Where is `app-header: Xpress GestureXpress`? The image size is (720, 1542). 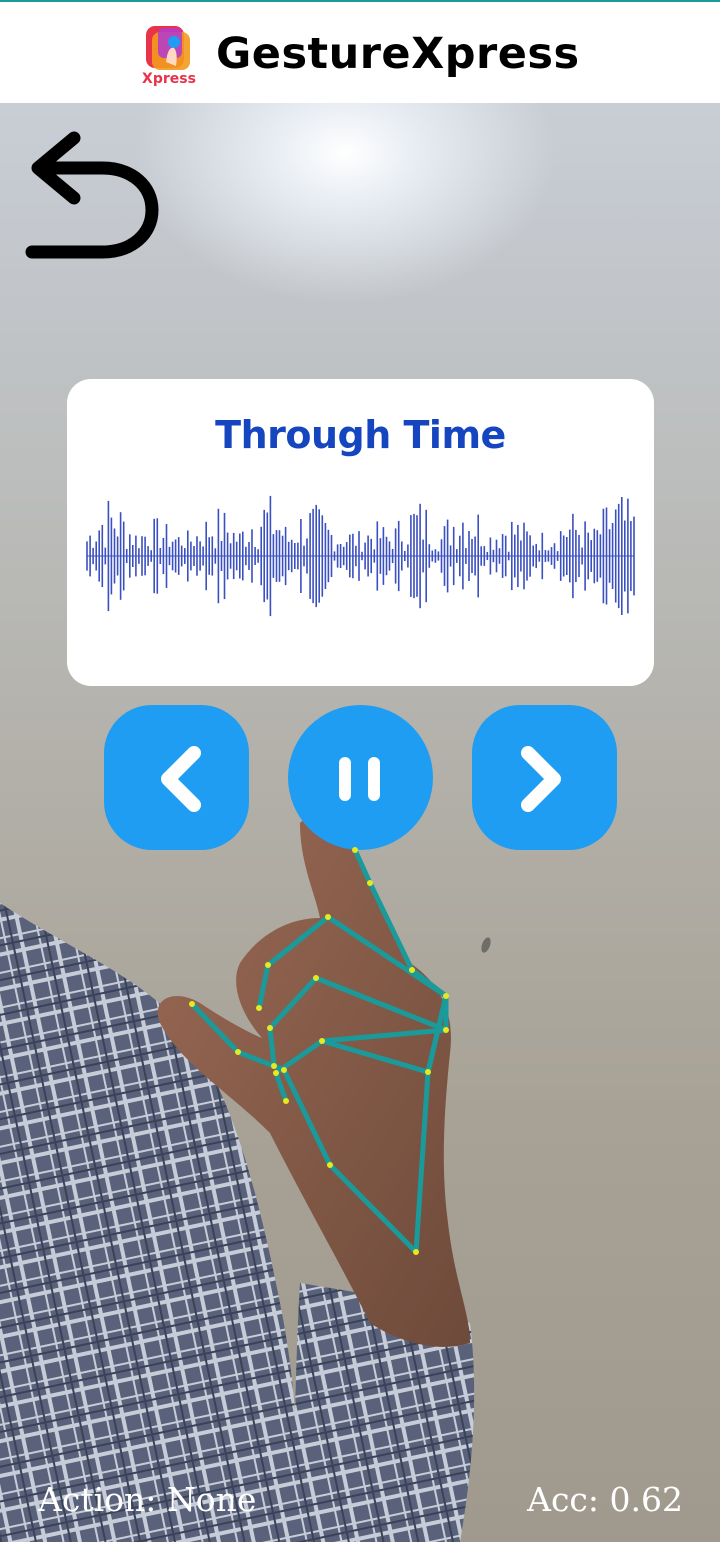 app-header: Xpress GestureXpress is located at coordinates (360, 51).